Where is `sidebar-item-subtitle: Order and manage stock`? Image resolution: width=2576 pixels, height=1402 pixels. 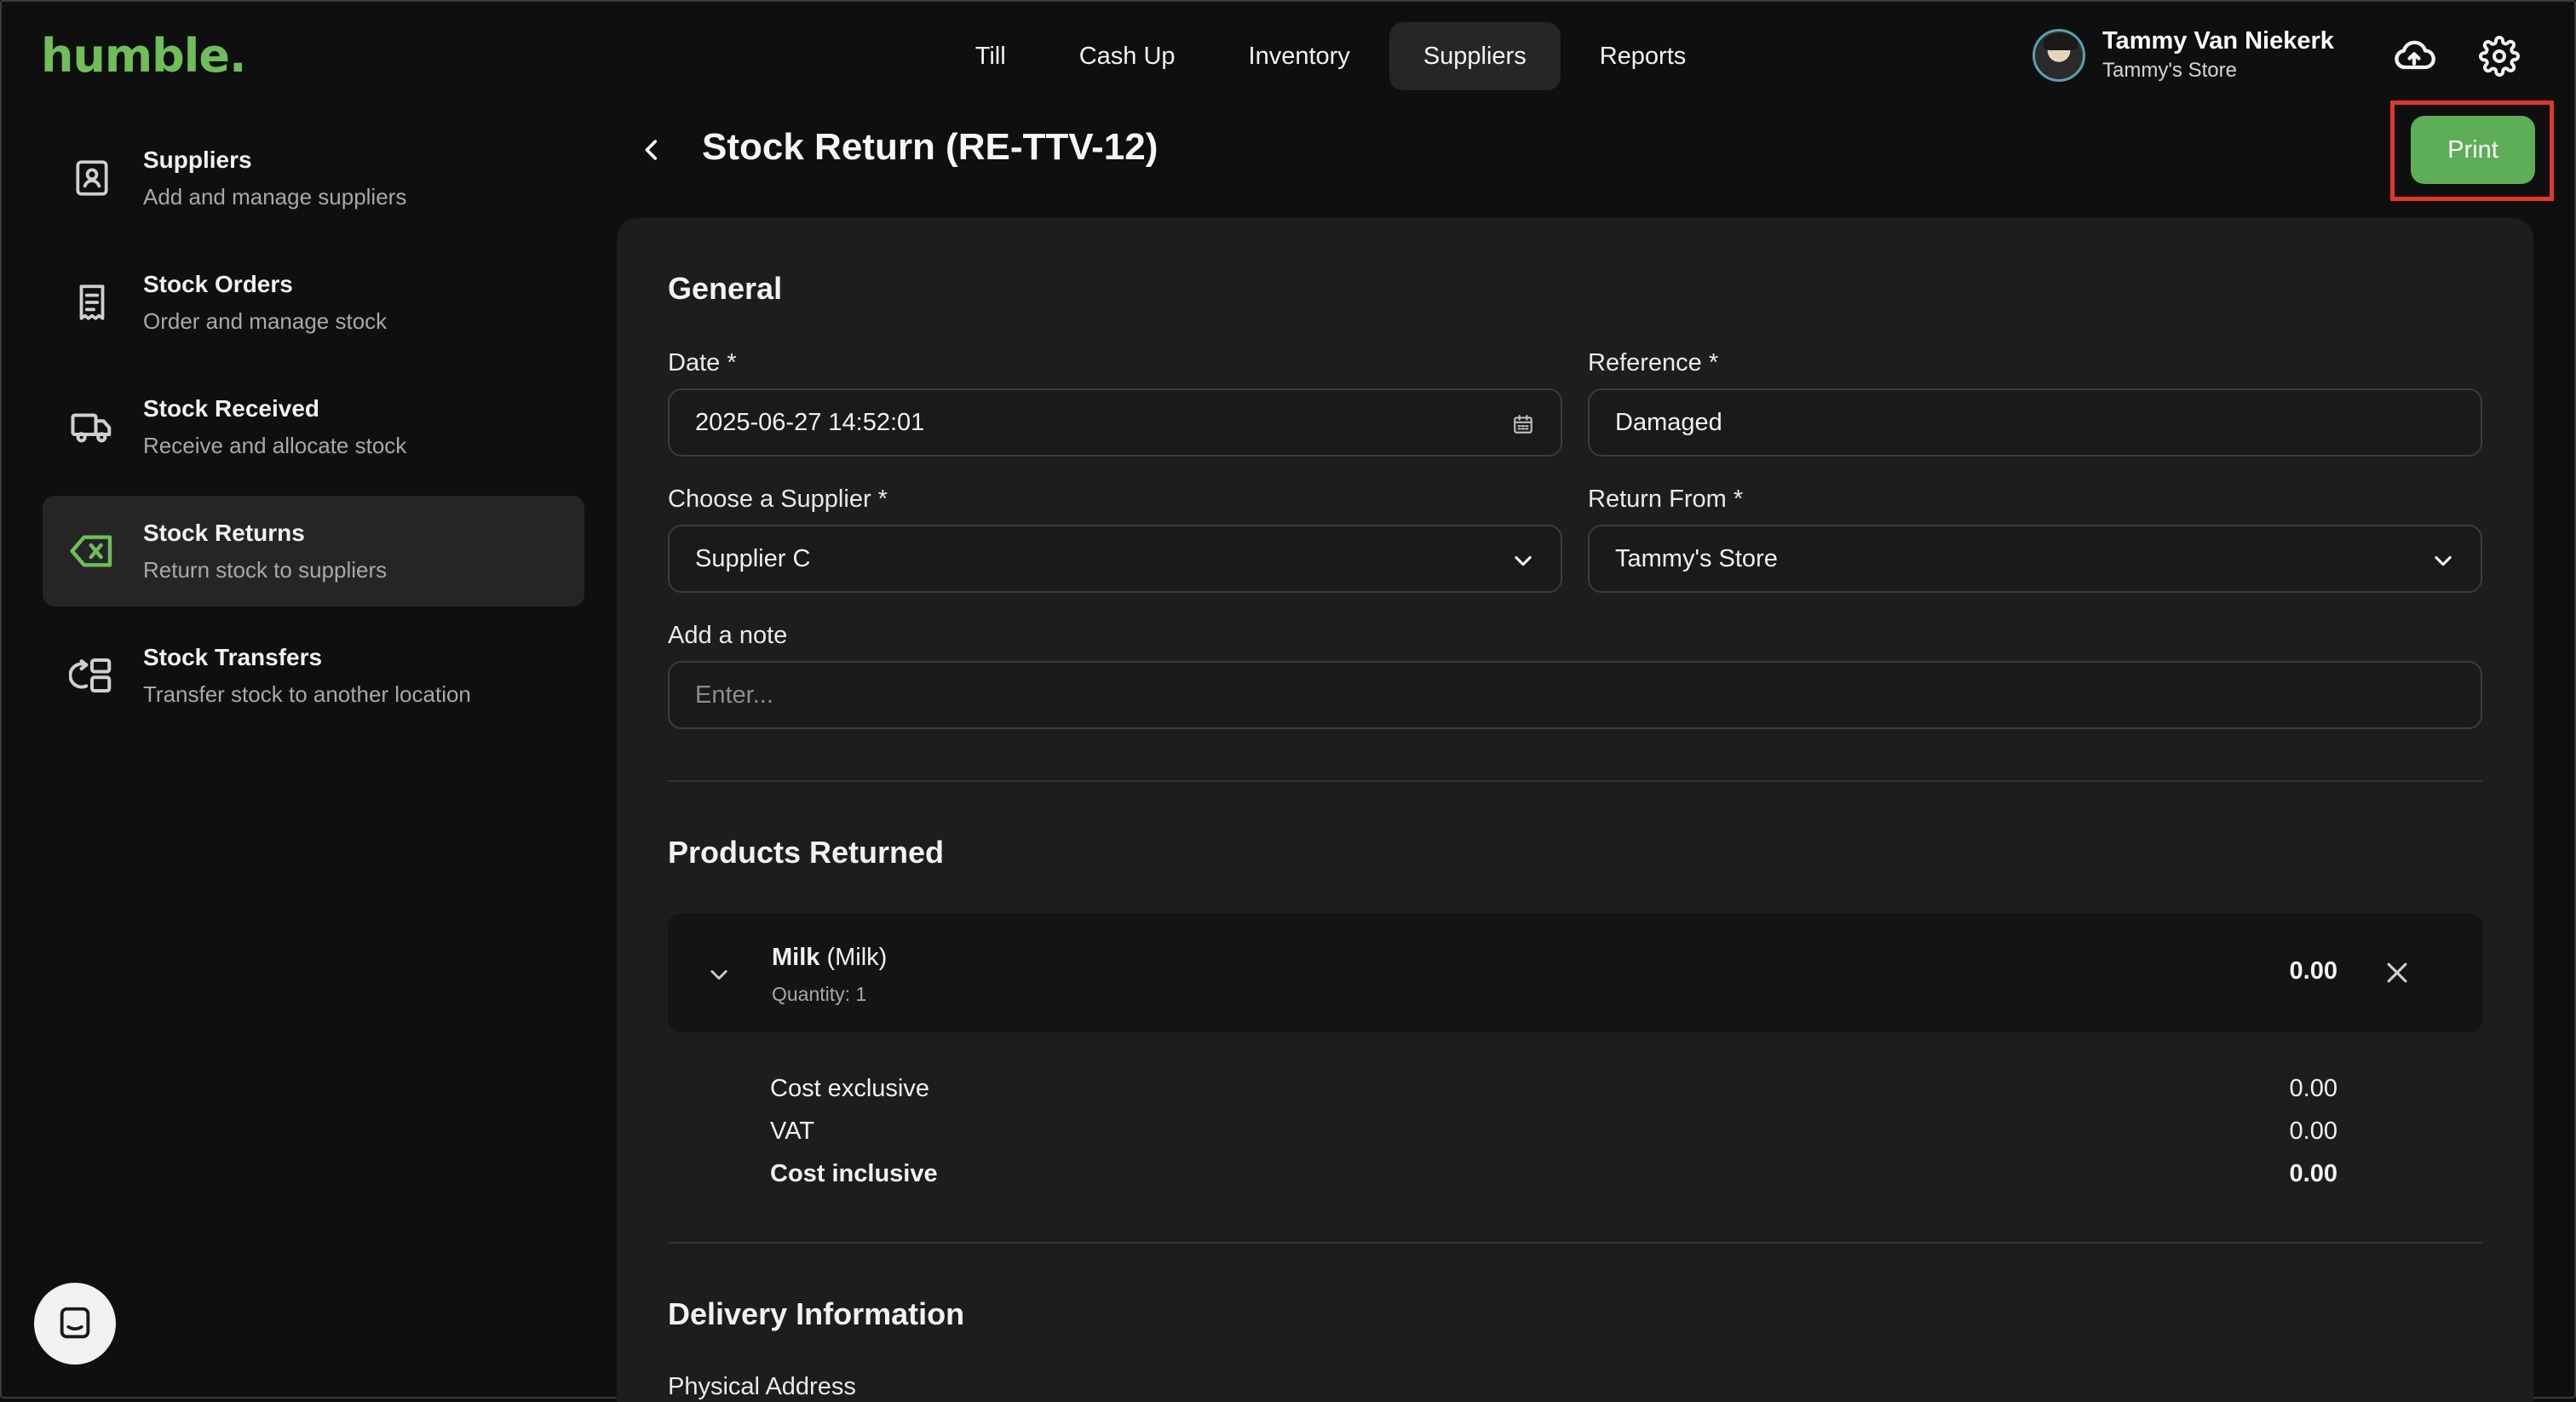 sidebar-item-subtitle: Order and manage stock is located at coordinates (266, 320).